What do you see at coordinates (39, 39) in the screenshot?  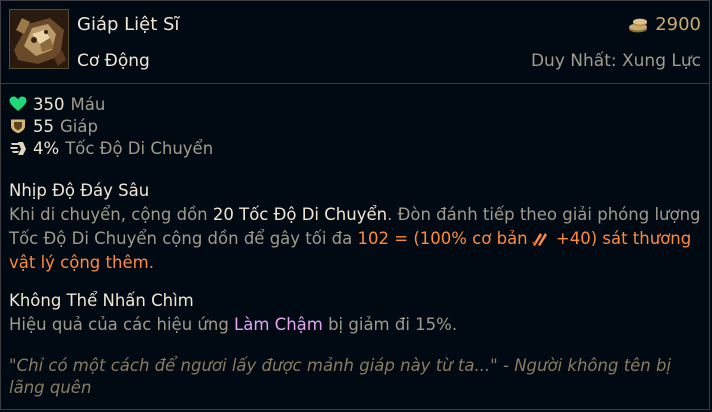 I see `martyr-armor-icon` at bounding box center [39, 39].